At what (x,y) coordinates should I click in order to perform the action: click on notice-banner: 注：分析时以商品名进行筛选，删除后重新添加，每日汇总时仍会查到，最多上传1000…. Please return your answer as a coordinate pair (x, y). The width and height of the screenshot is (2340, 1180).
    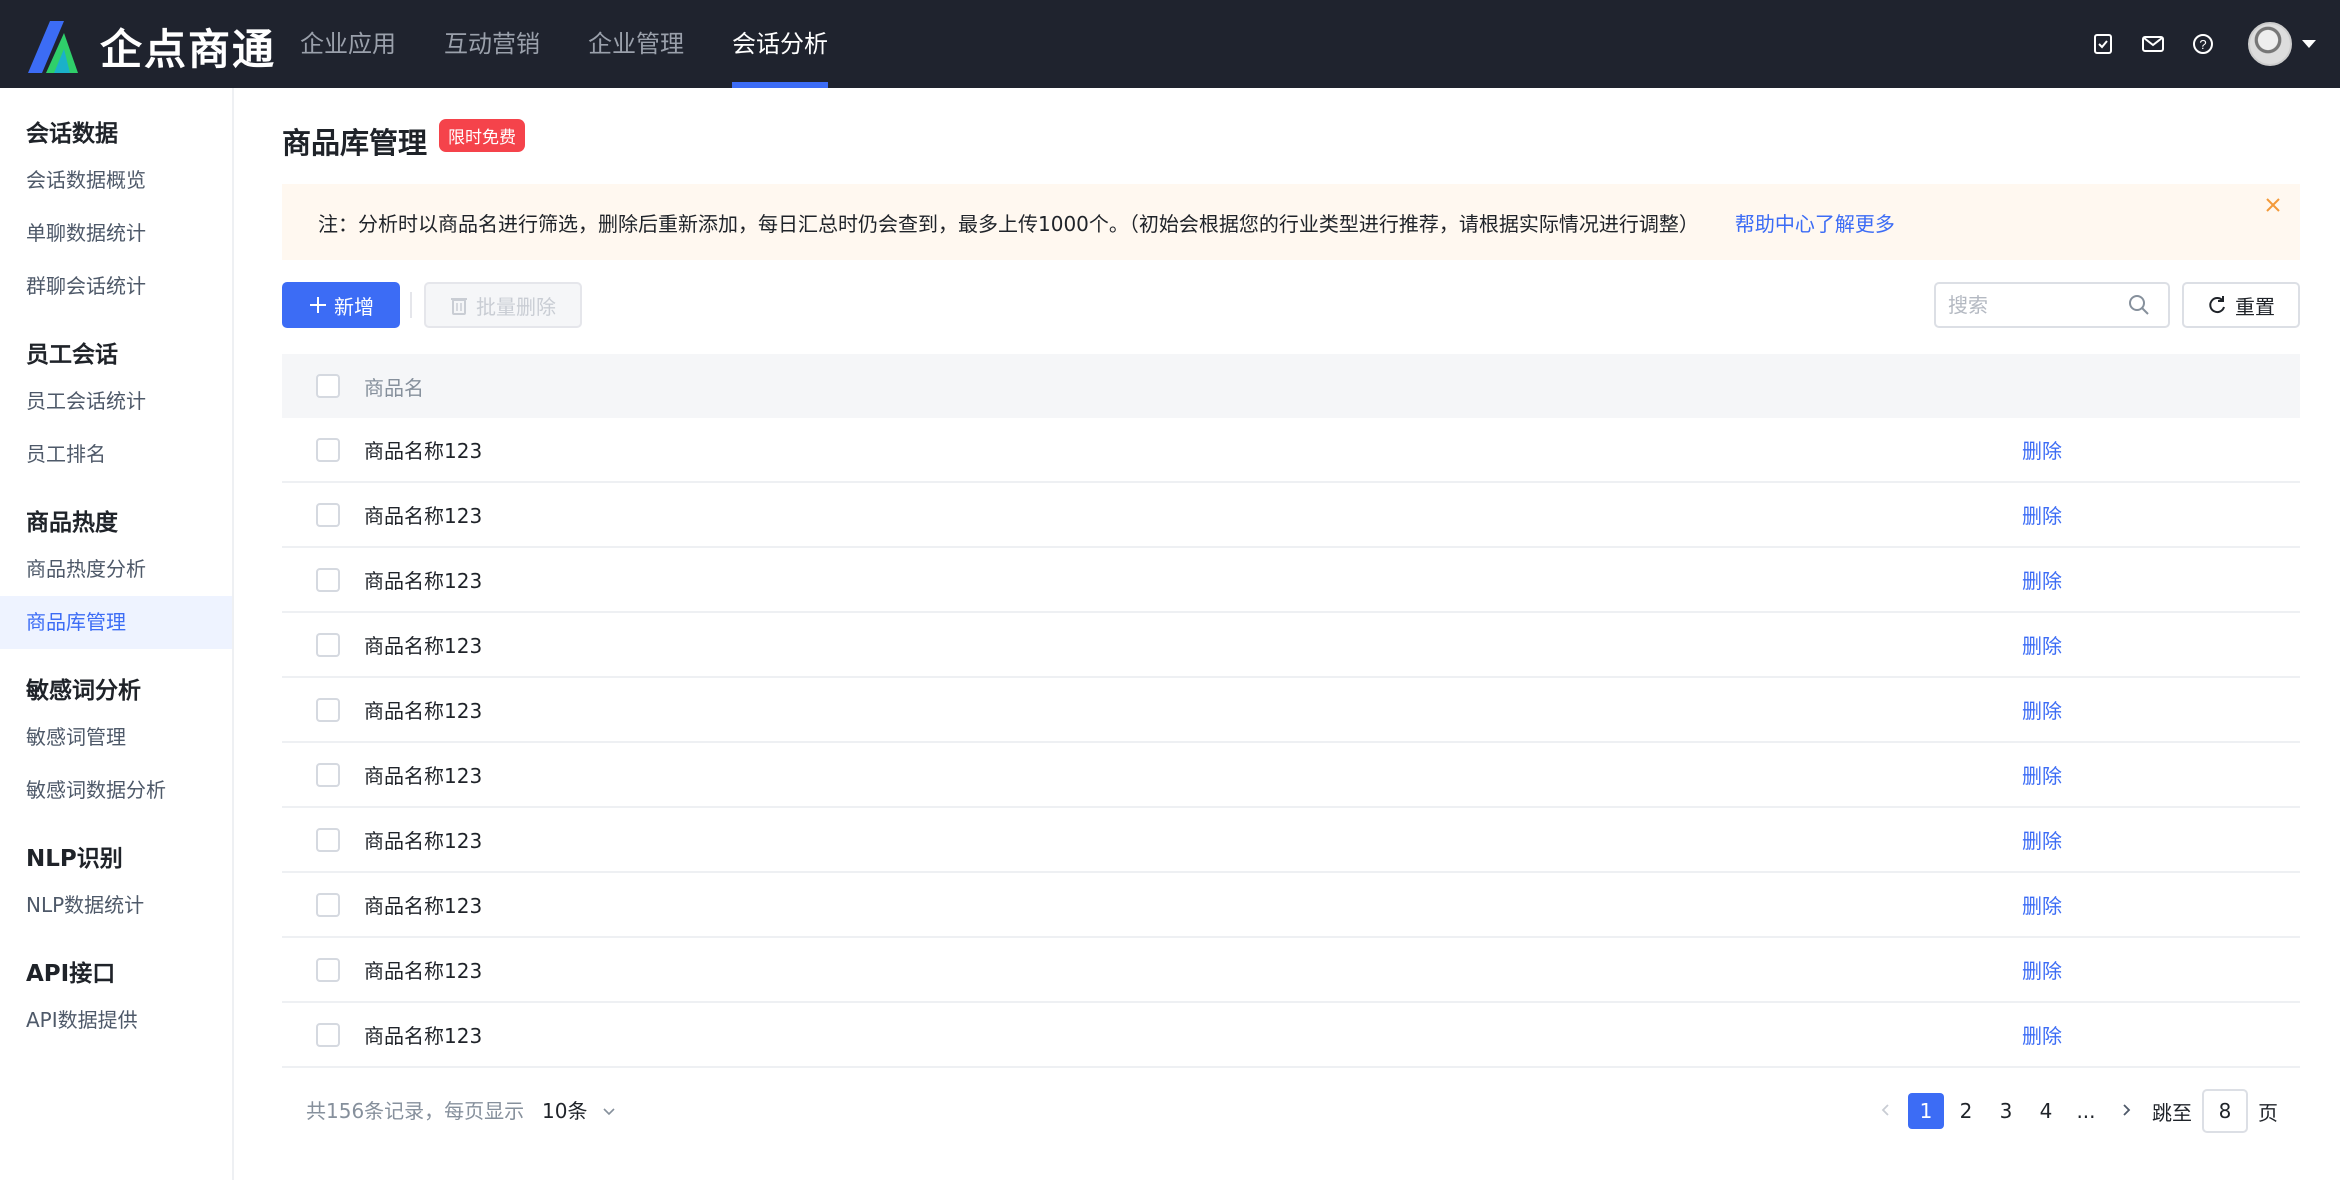
    Looking at the image, I should click on (1291, 222).